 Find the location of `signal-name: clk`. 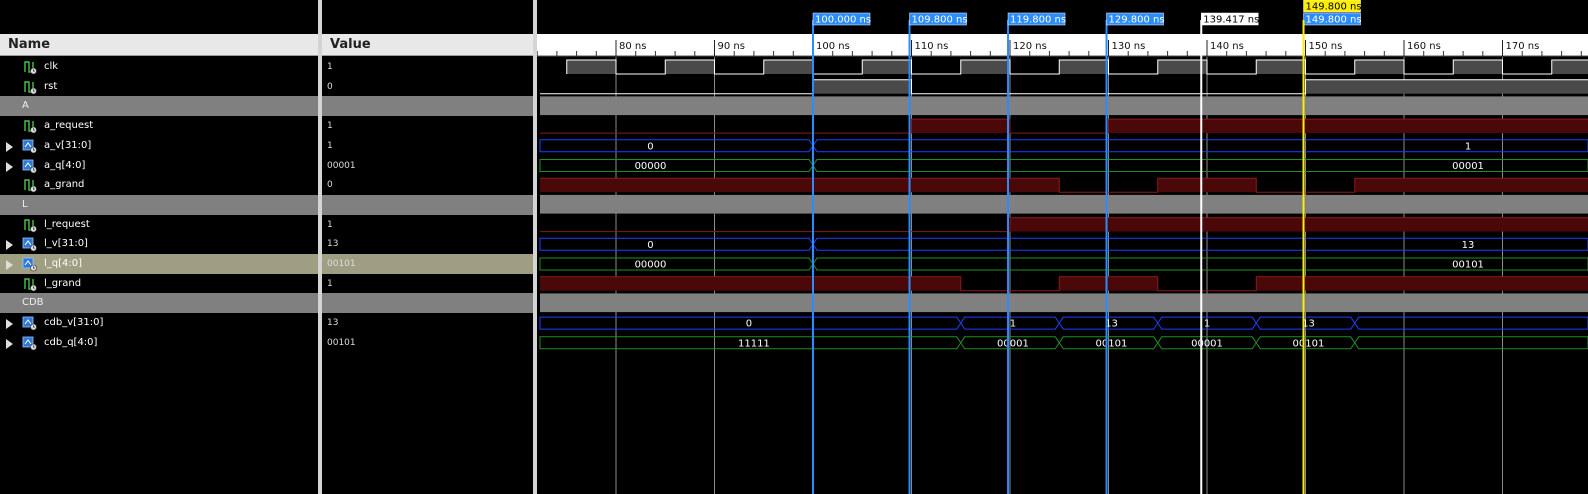

signal-name: clk is located at coordinates (51, 66).